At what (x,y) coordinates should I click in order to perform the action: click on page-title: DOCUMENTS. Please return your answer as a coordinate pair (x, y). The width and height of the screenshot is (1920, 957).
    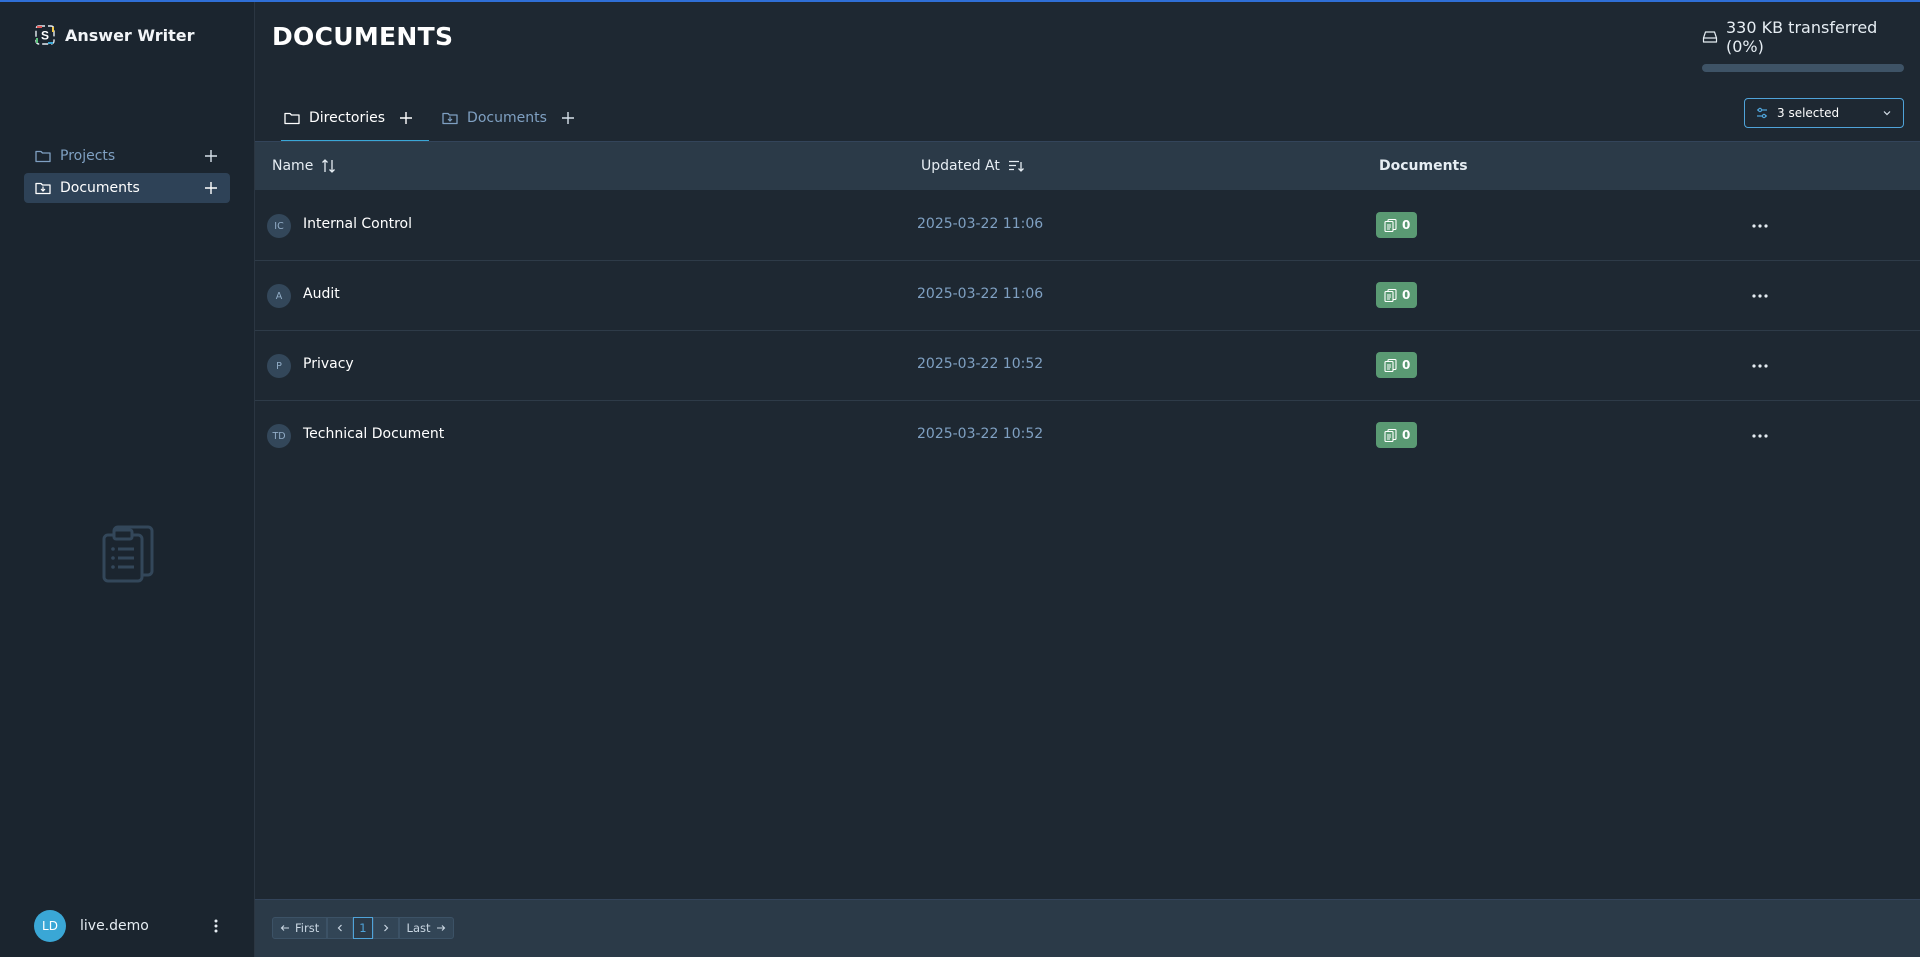
    Looking at the image, I should click on (363, 36).